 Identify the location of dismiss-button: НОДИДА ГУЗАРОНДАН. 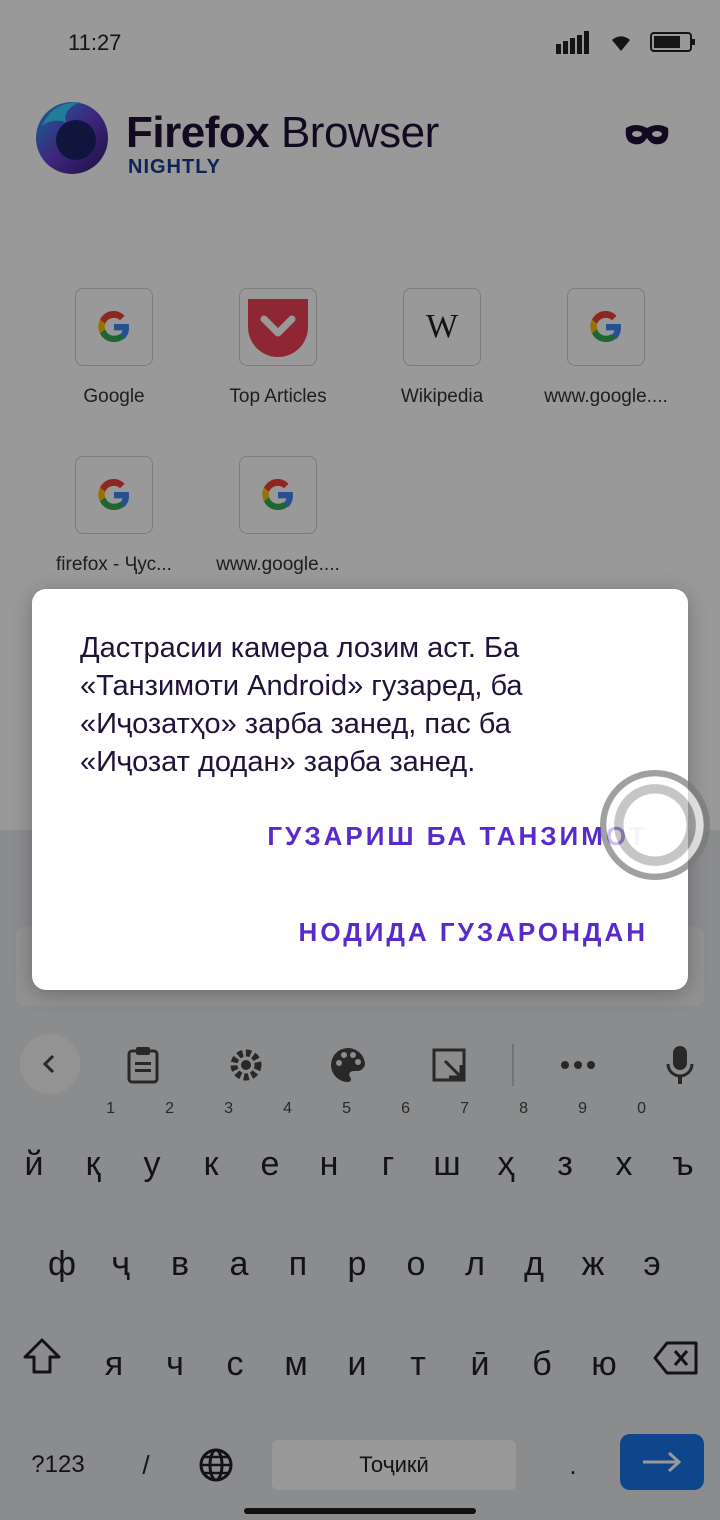
(473, 932).